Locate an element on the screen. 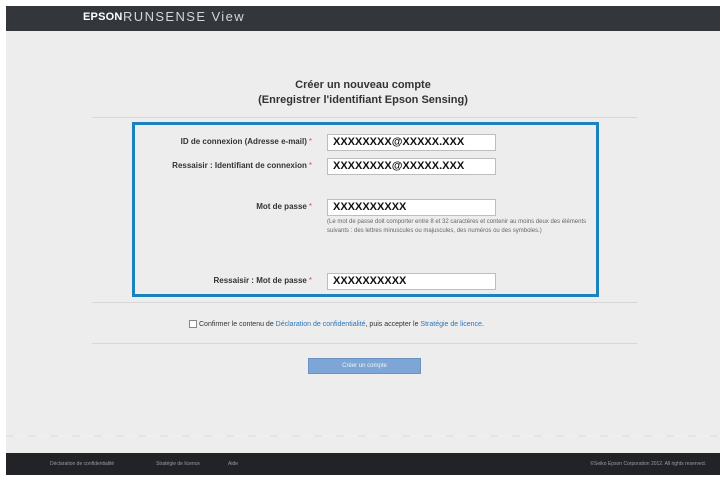  login-id-label: ID de connexion (Adresse e-mail) * is located at coordinates (246, 141).